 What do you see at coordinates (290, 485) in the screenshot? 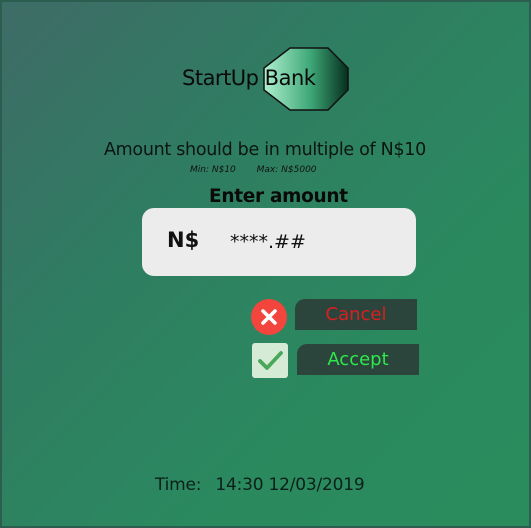
I see `time-value: 14:30 12/03/2019` at bounding box center [290, 485].